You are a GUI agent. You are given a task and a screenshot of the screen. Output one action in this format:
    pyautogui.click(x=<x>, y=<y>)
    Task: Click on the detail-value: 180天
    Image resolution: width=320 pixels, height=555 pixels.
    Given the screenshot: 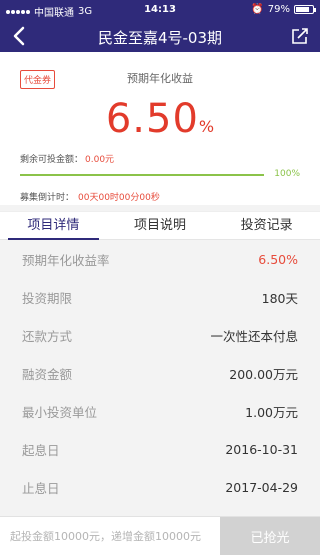 What is the action you would take?
    pyautogui.click(x=279, y=298)
    